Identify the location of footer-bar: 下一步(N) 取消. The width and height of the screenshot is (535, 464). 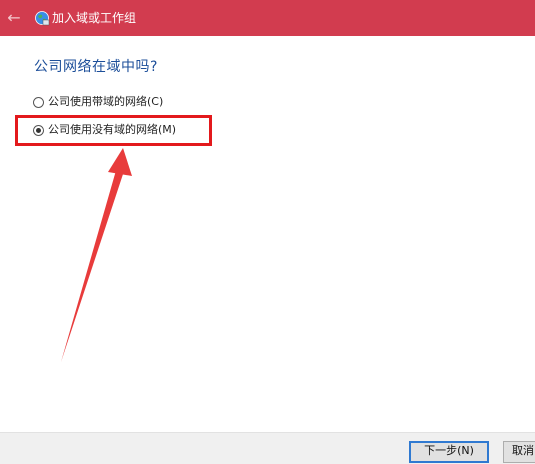
(267, 448).